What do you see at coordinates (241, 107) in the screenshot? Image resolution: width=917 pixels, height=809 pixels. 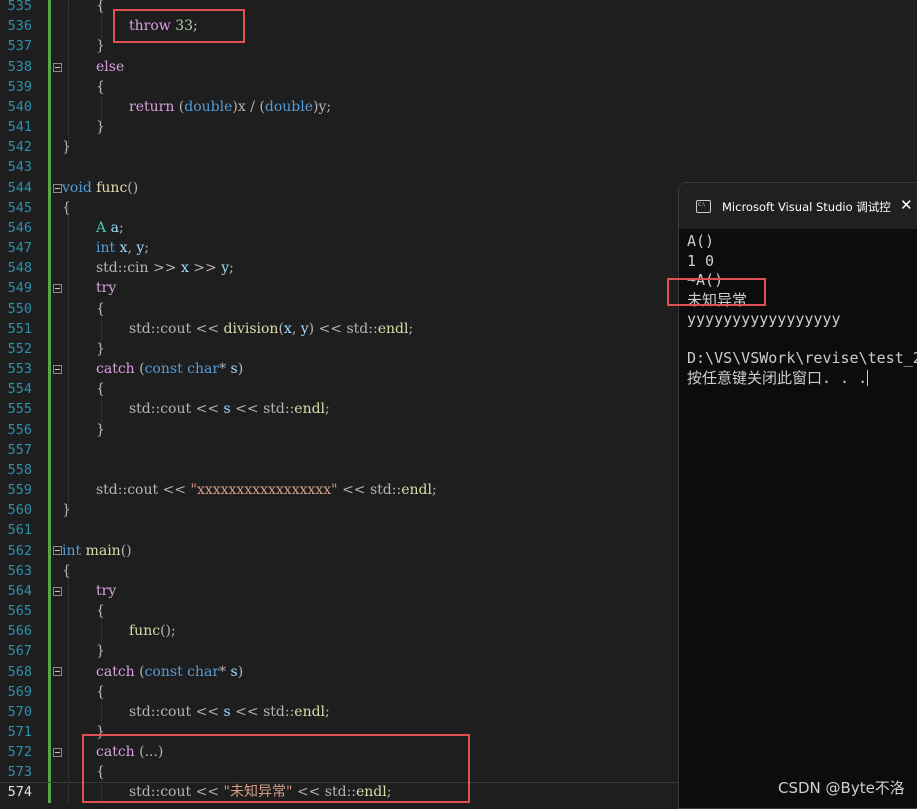 I see `code-token: x` at bounding box center [241, 107].